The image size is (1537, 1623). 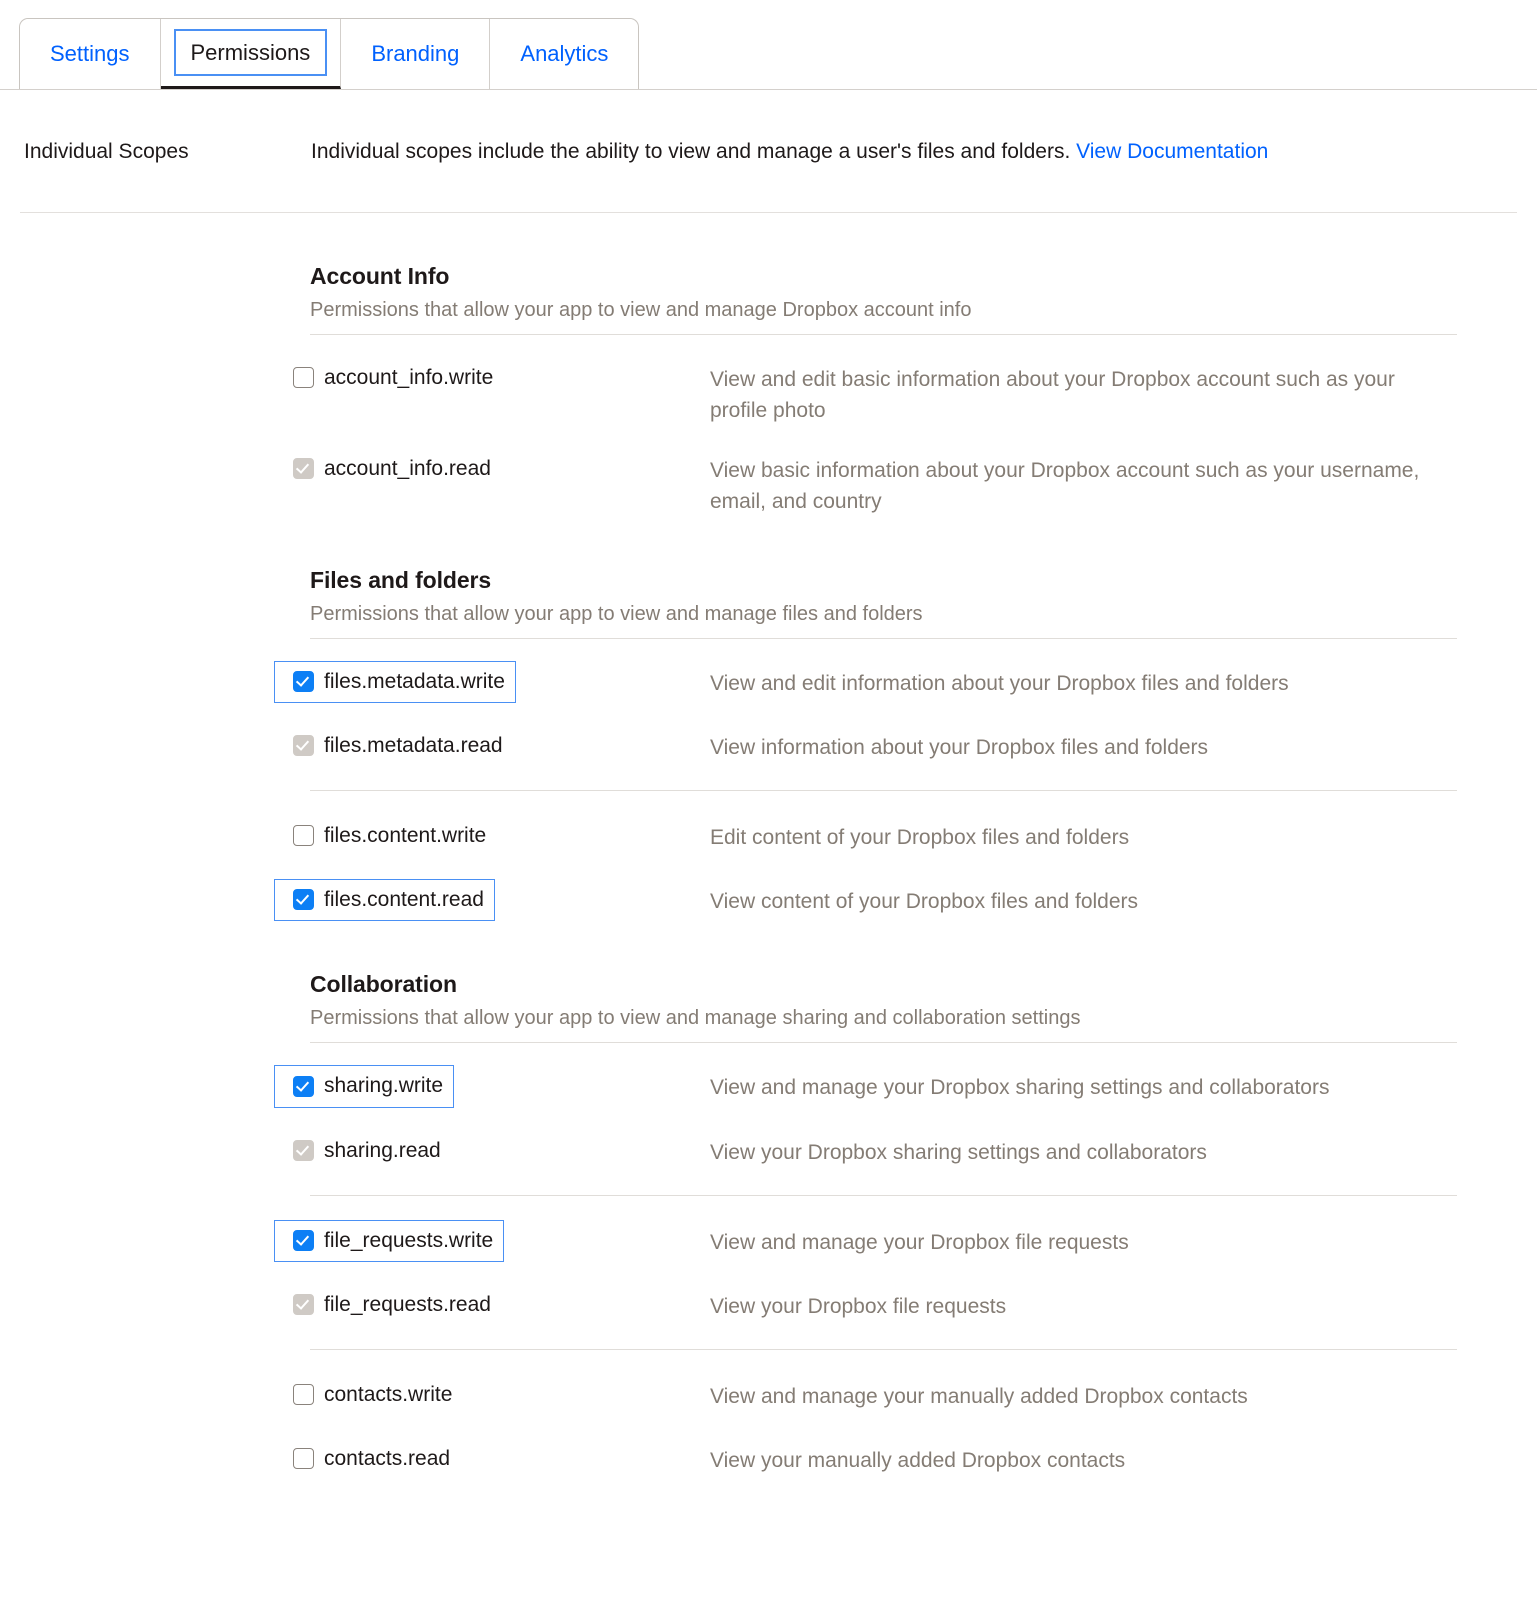 What do you see at coordinates (501, 836) in the screenshot?
I see `scope-control-cell: files.content.write` at bounding box center [501, 836].